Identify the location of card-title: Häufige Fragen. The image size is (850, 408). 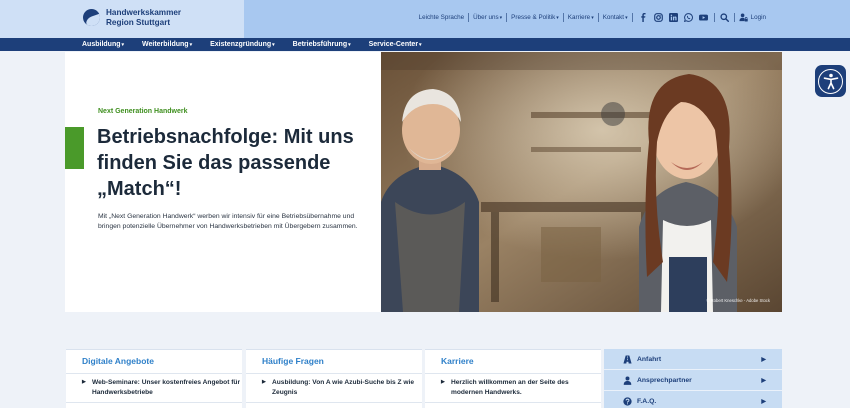
(293, 361).